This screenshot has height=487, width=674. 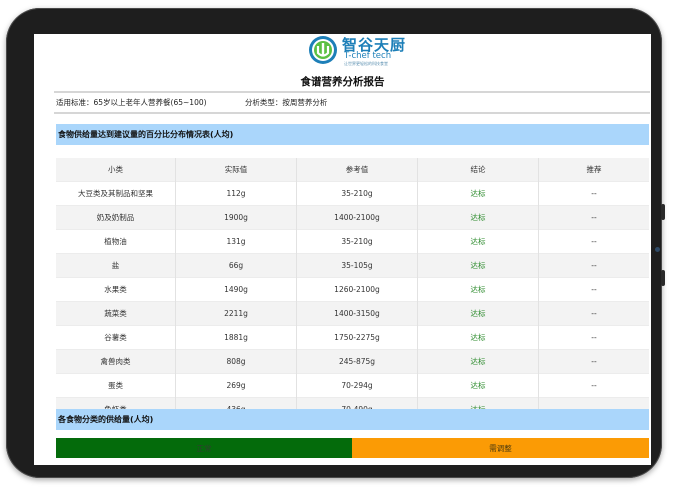 What do you see at coordinates (323, 50) in the screenshot?
I see `t-chef-logo-icon` at bounding box center [323, 50].